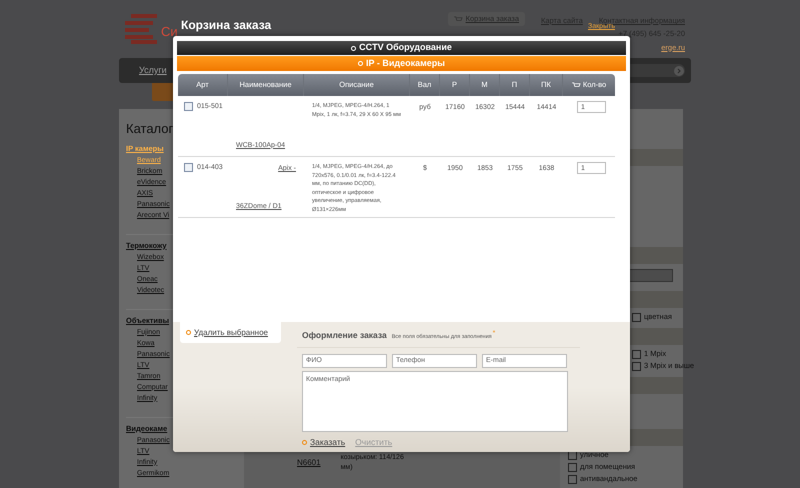  I want to click on delete-selected-link: Удалить выбранное, so click(230, 332).